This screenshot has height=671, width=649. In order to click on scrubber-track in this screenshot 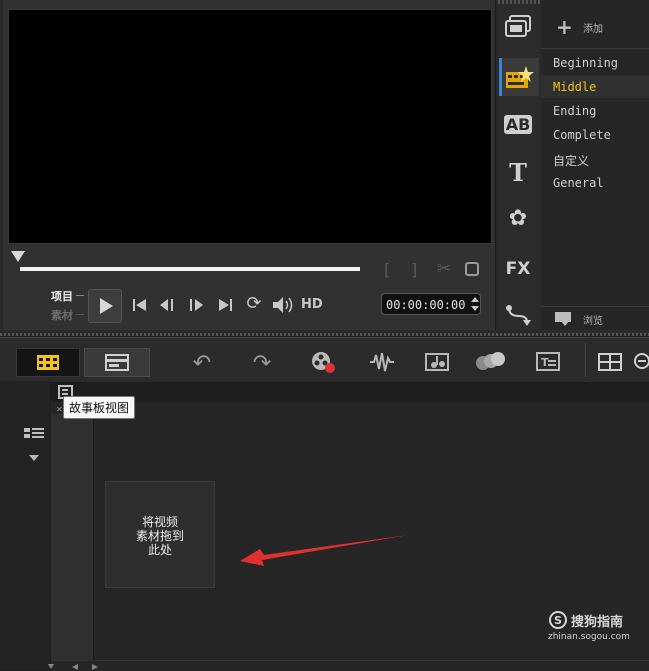, I will do `click(190, 269)`.